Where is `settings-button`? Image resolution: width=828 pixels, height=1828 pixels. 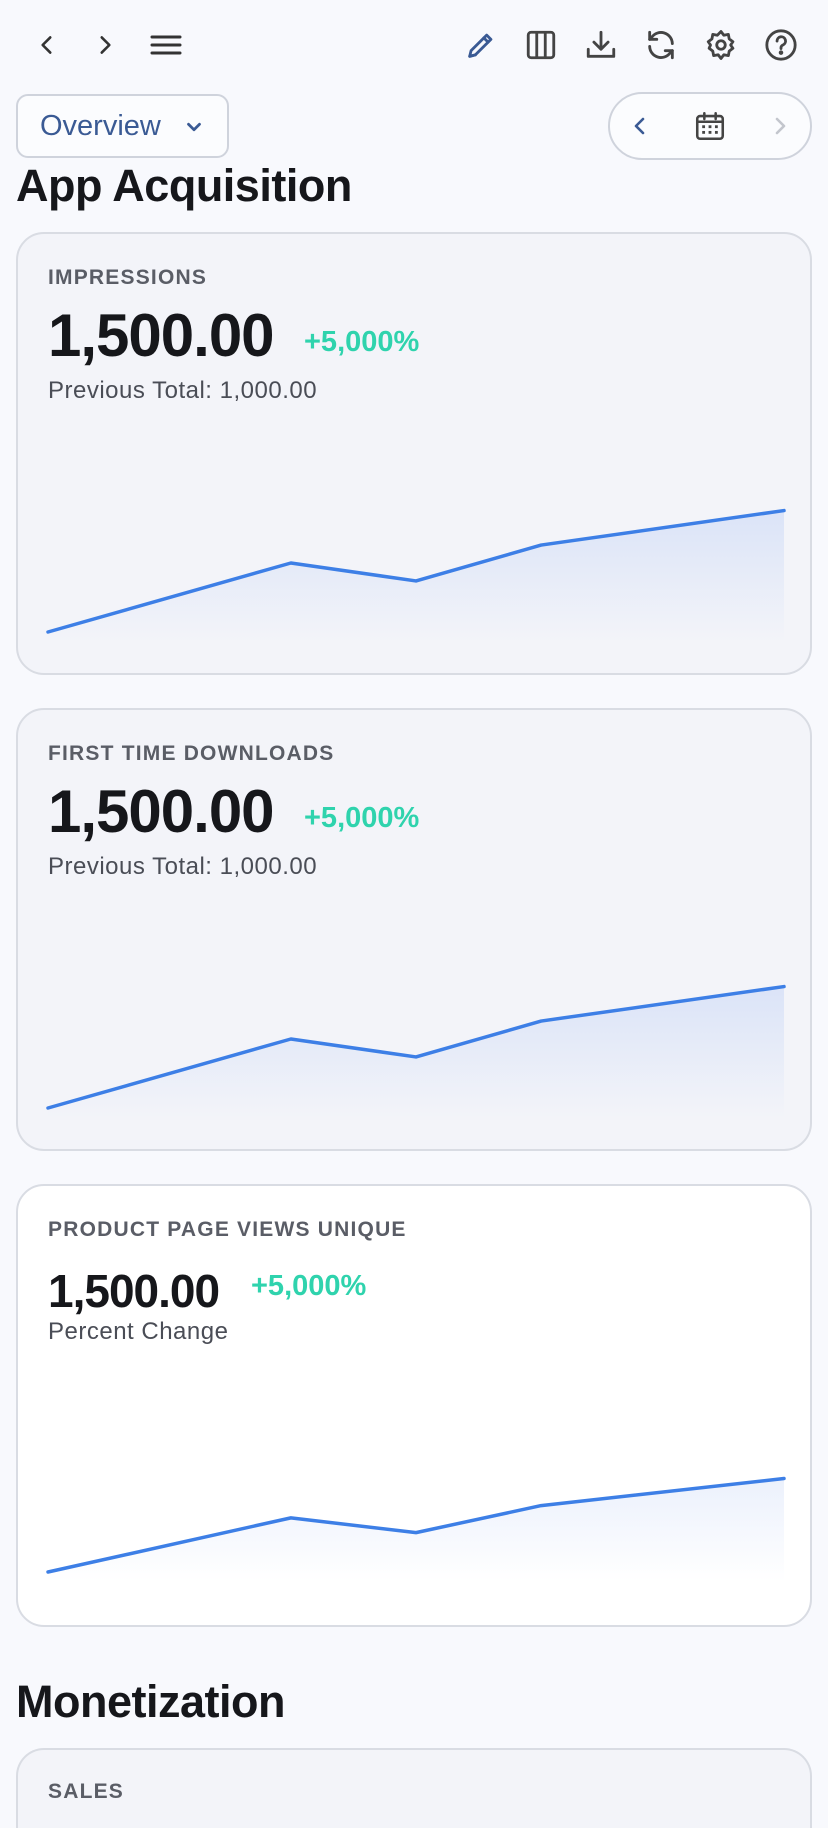 settings-button is located at coordinates (721, 45).